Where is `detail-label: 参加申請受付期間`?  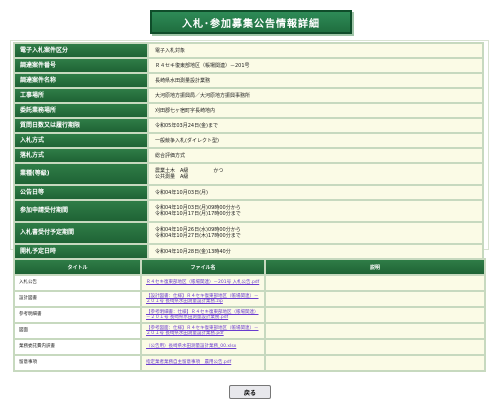
detail-label: 参加申請受付期間 is located at coordinates (81, 211).